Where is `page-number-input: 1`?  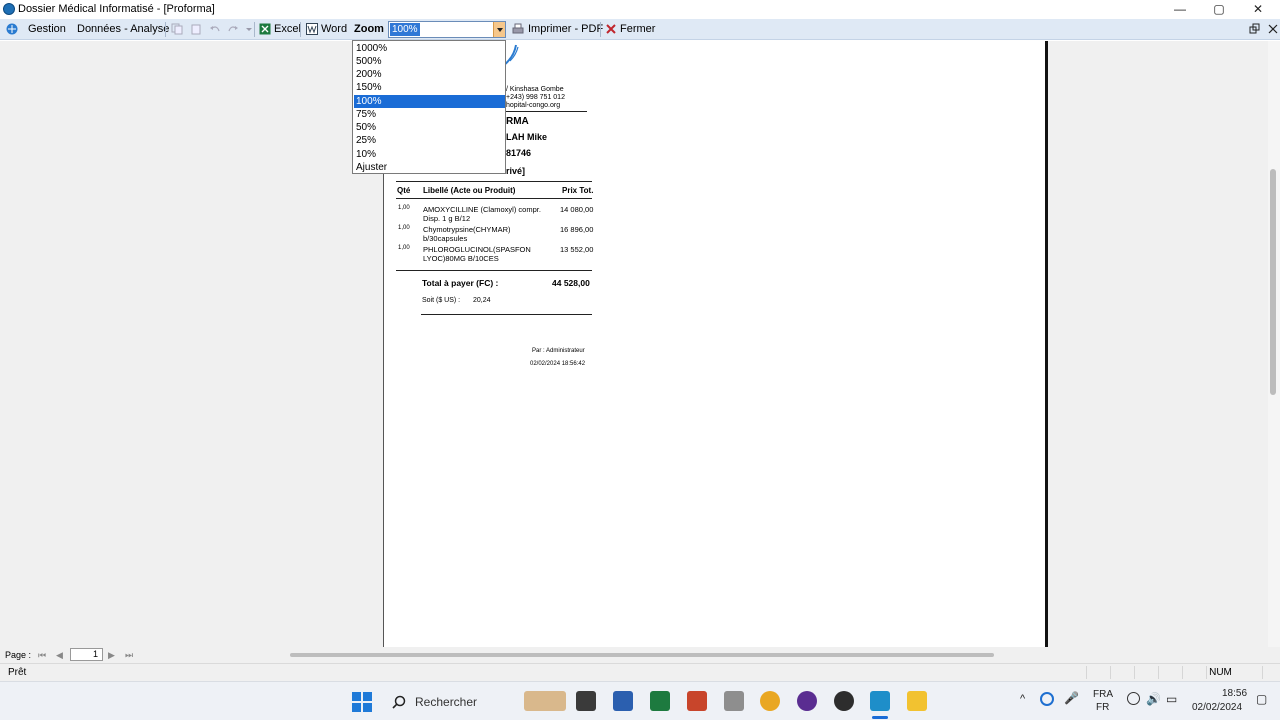
page-number-input: 1 is located at coordinates (86, 654).